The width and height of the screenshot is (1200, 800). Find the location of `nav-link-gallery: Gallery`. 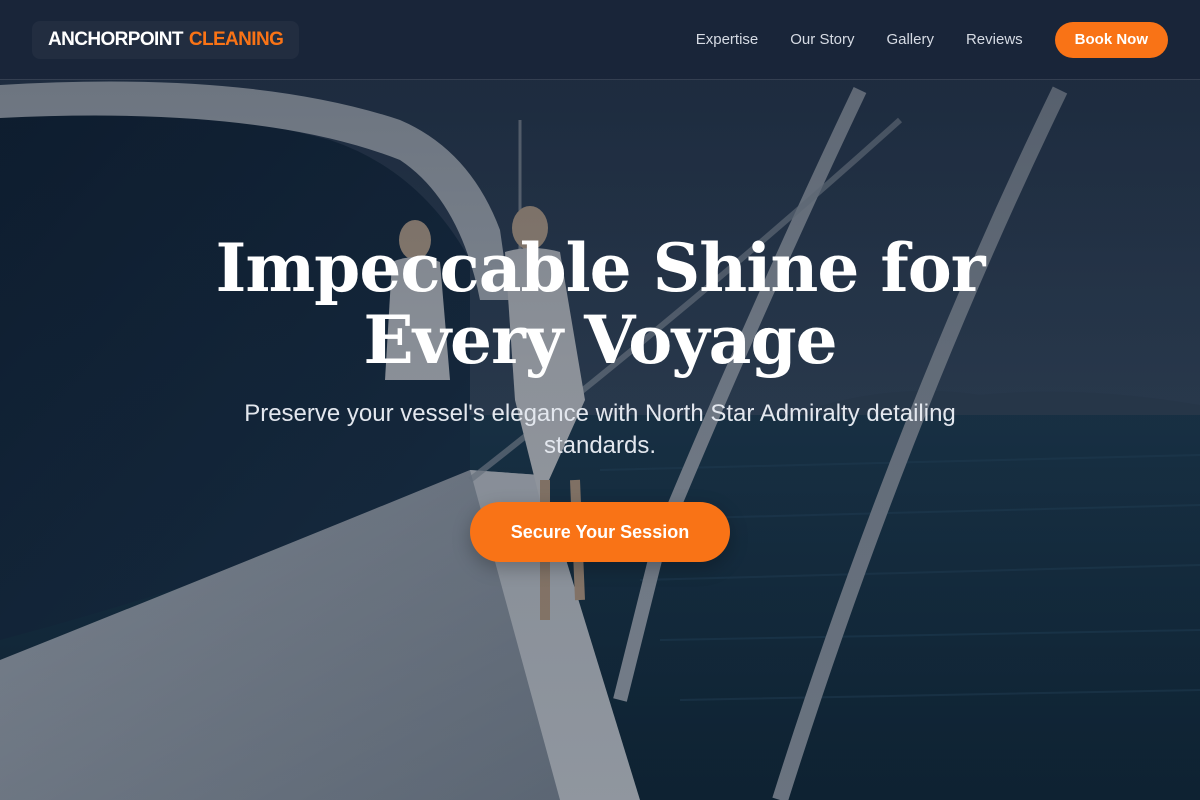

nav-link-gallery: Gallery is located at coordinates (910, 39).